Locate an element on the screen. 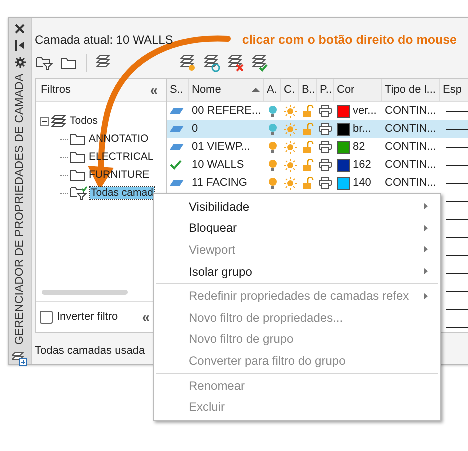 This screenshot has width=468, height=451. column-header: C. is located at coordinates (290, 90).